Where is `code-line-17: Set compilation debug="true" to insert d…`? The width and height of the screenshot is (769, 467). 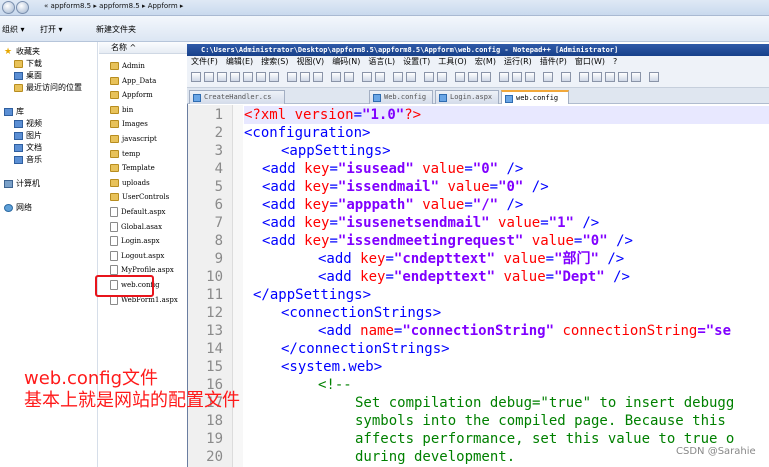 code-line-17: Set compilation debug="true" to insert d… is located at coordinates (544, 403).